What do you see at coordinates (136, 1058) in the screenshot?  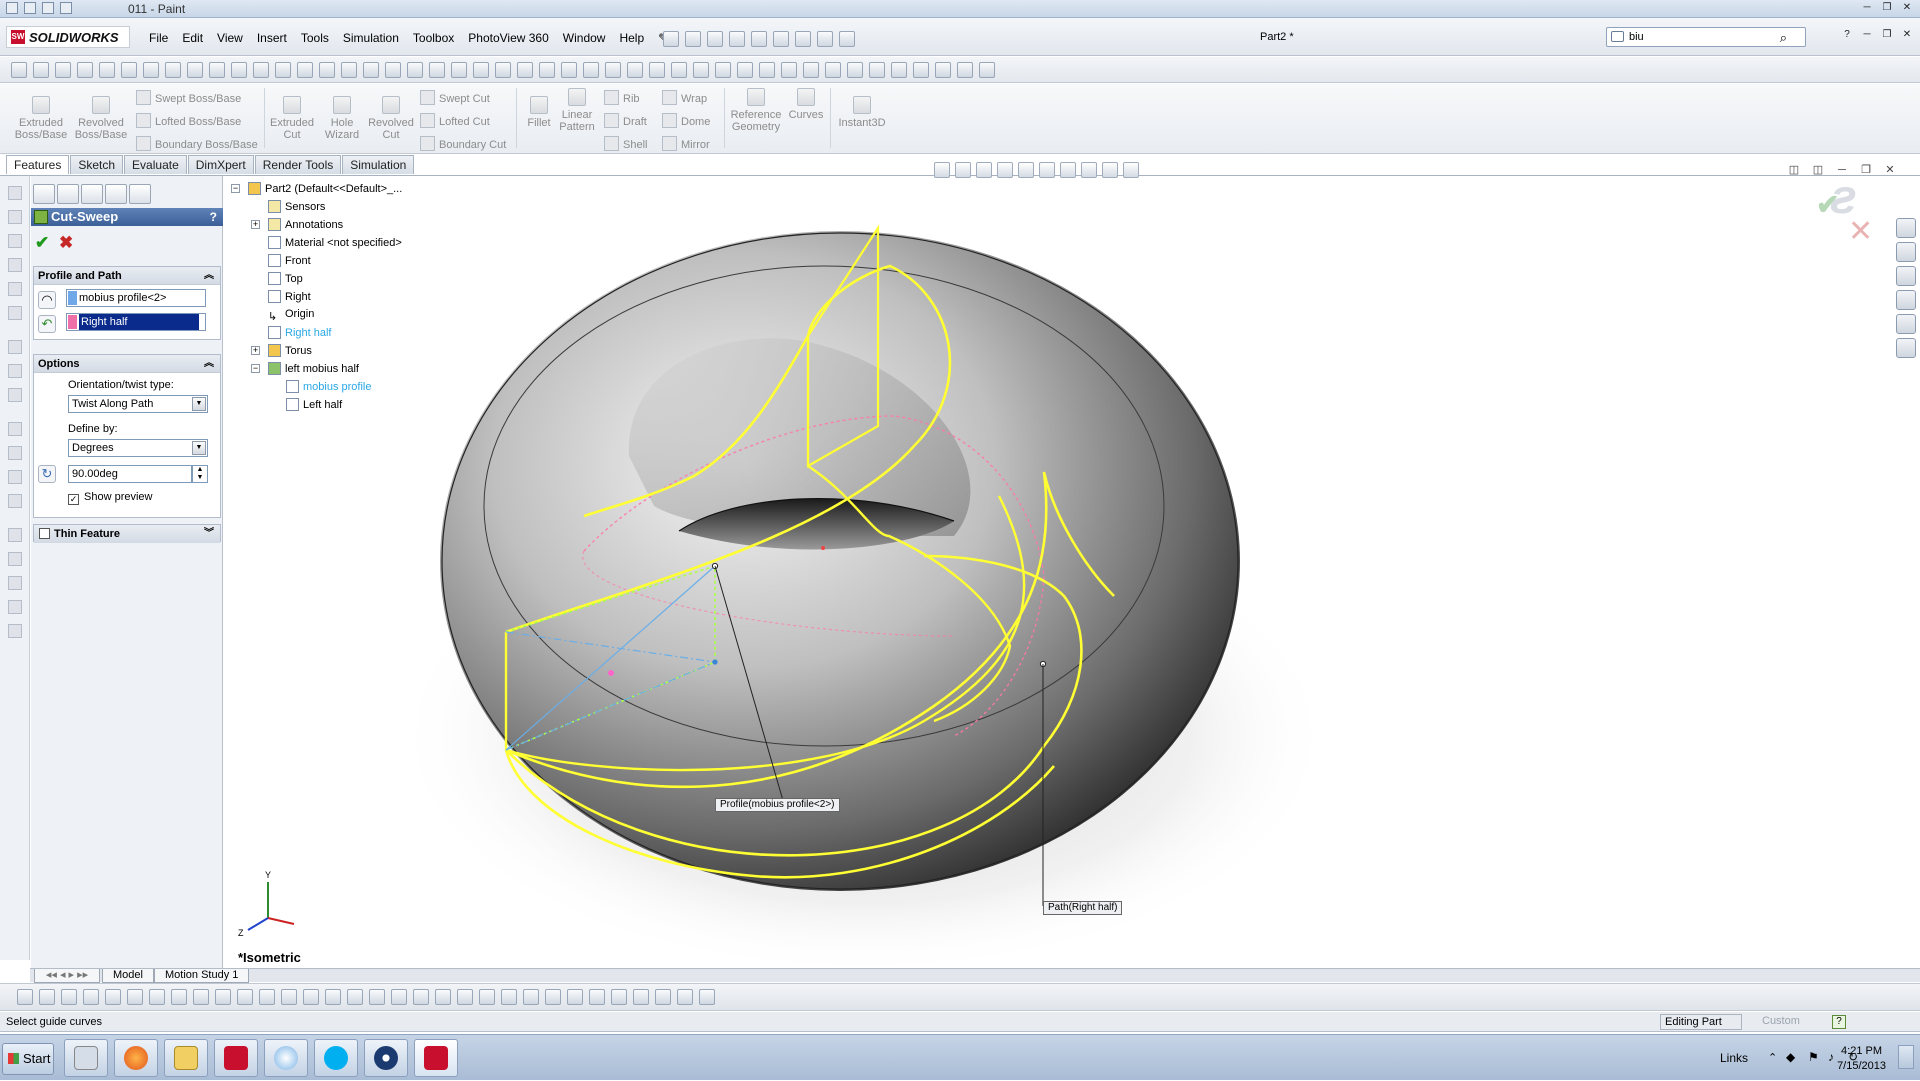 I see `taskbar-app-firefox` at bounding box center [136, 1058].